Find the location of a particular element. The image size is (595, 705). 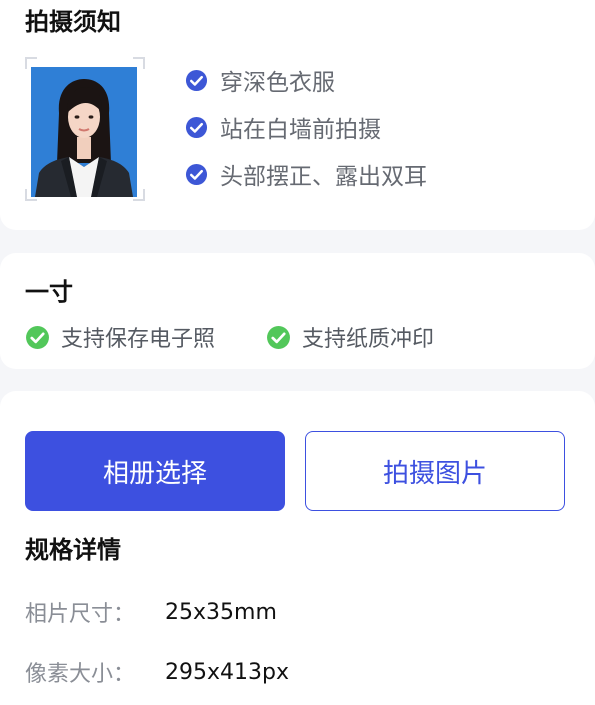

feature-text: 支持纸质冲印 is located at coordinates (368, 339).